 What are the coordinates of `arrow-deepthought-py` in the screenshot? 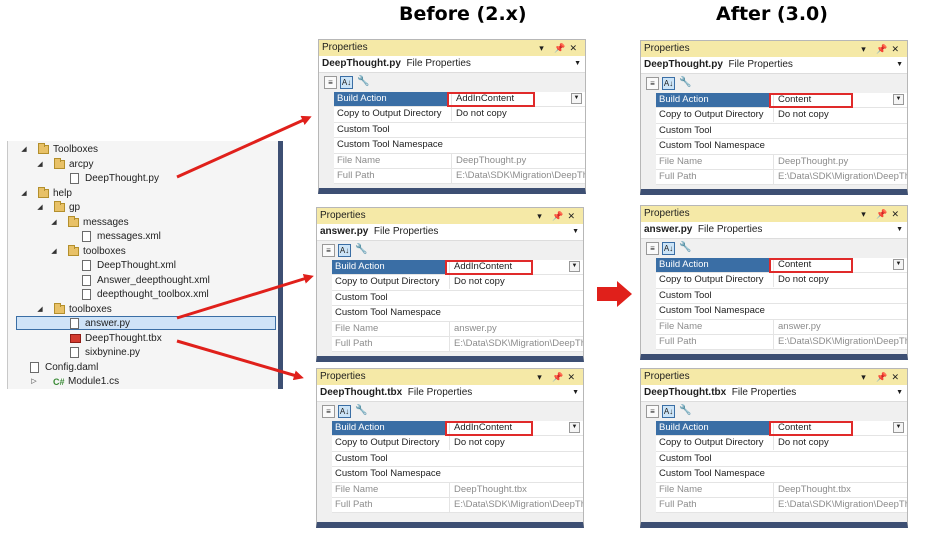 It's located at (244, 147).